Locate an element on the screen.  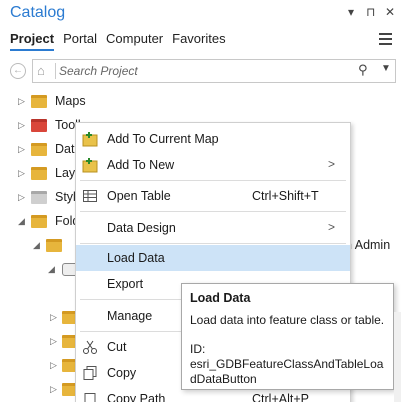
vertical-scrollbar is located at coordinates (397, 357).